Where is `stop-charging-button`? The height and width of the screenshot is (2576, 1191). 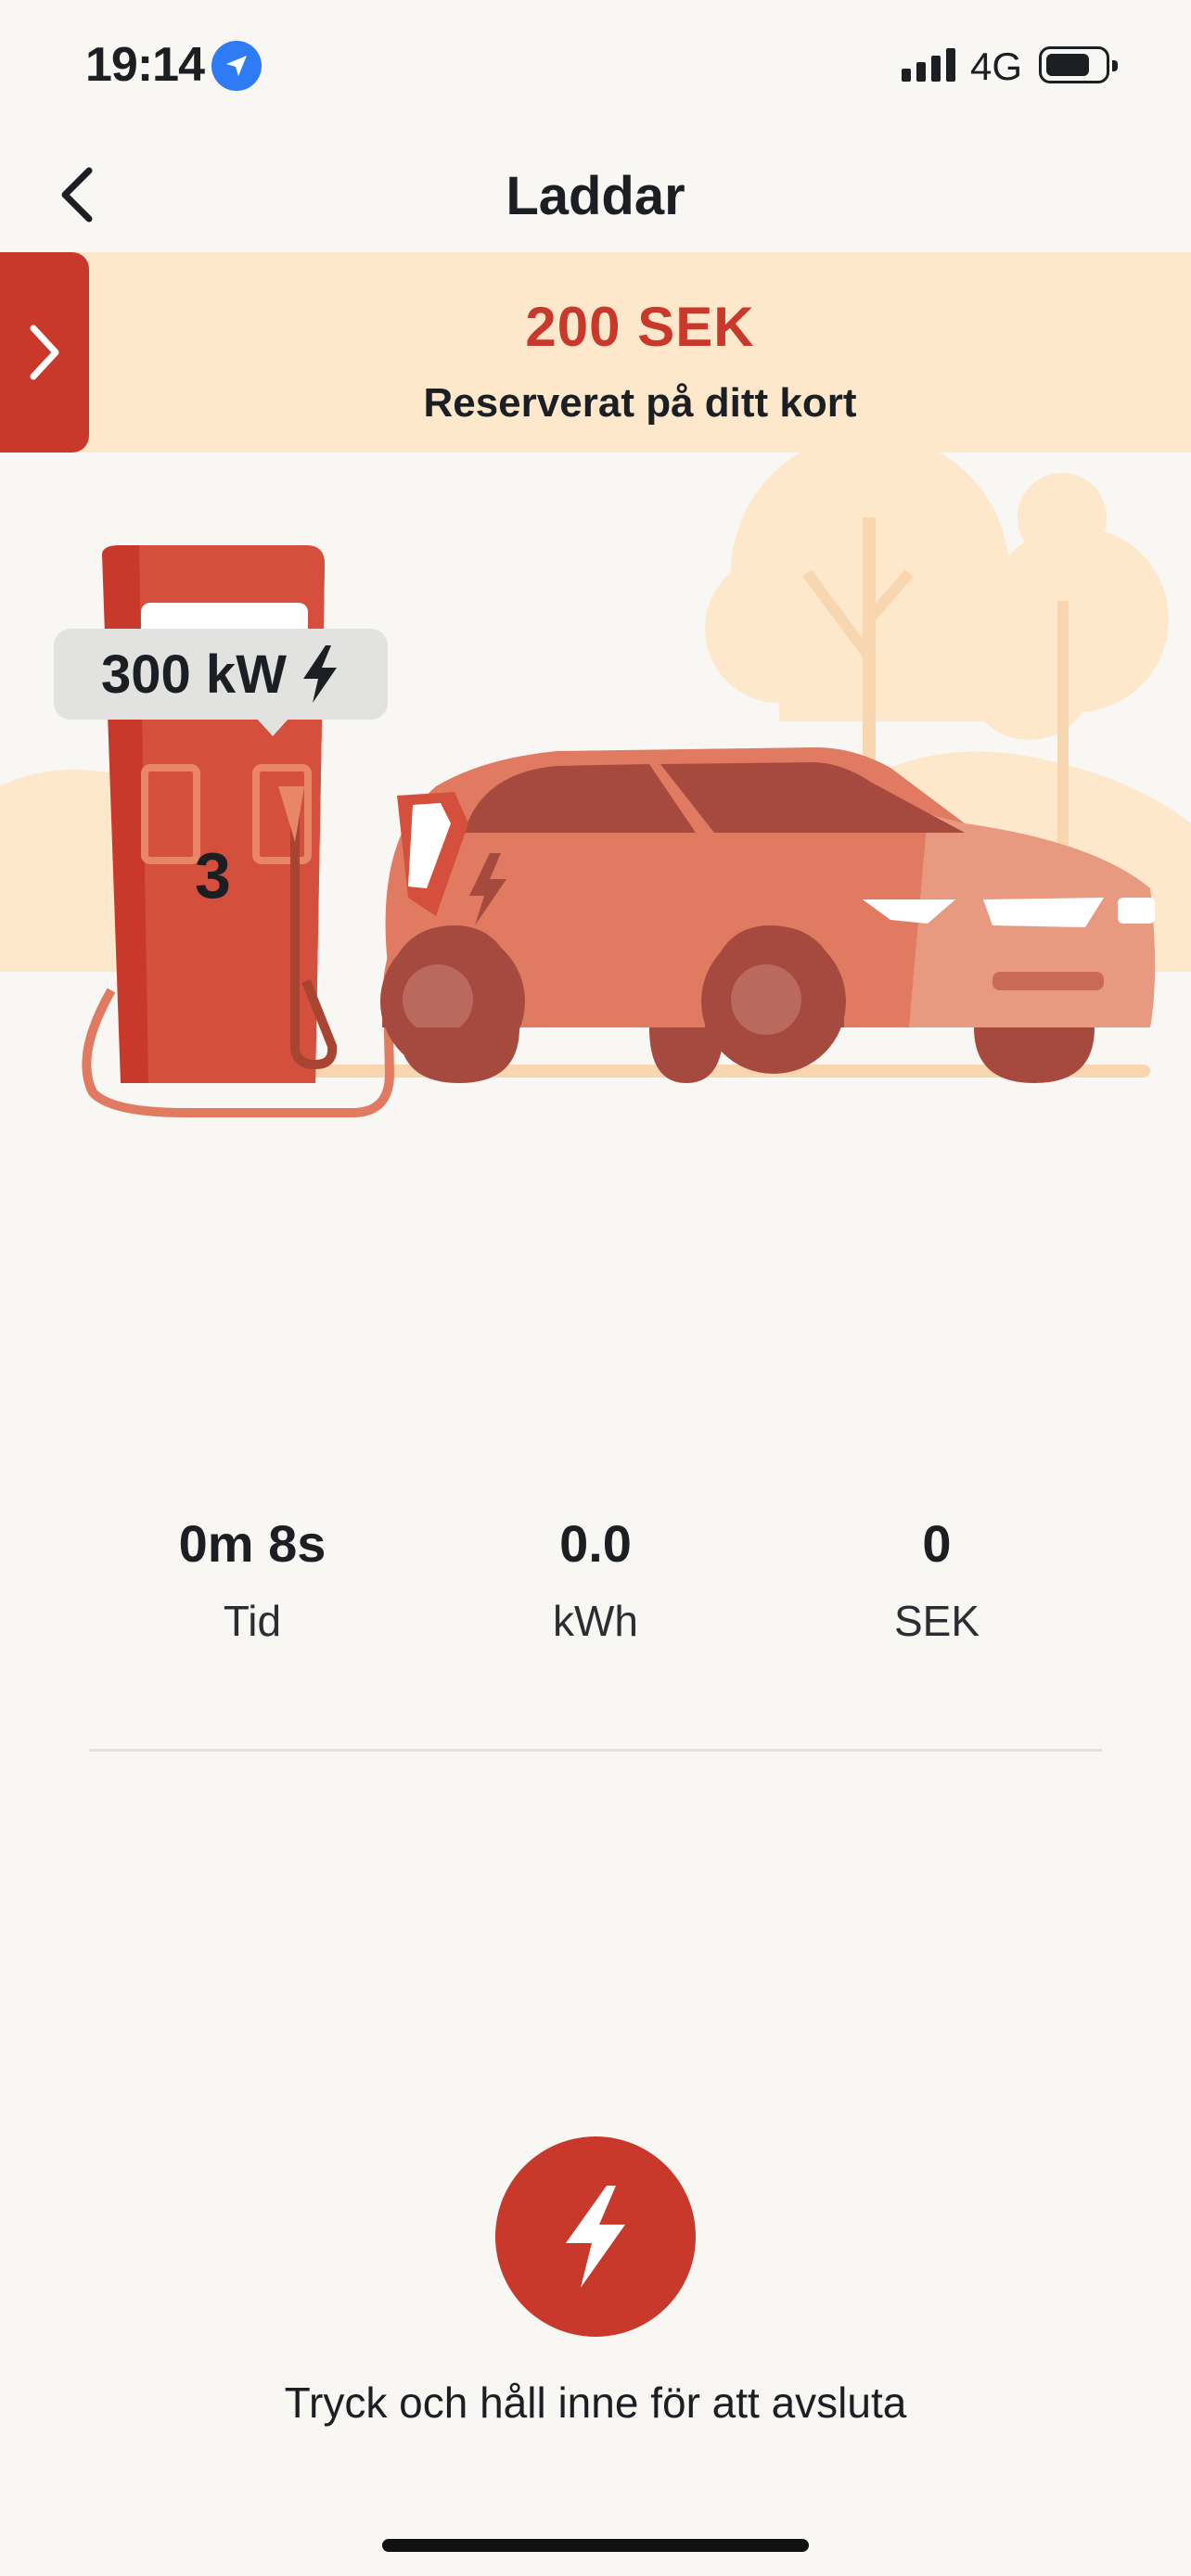
stop-charging-button is located at coordinates (595, 2236).